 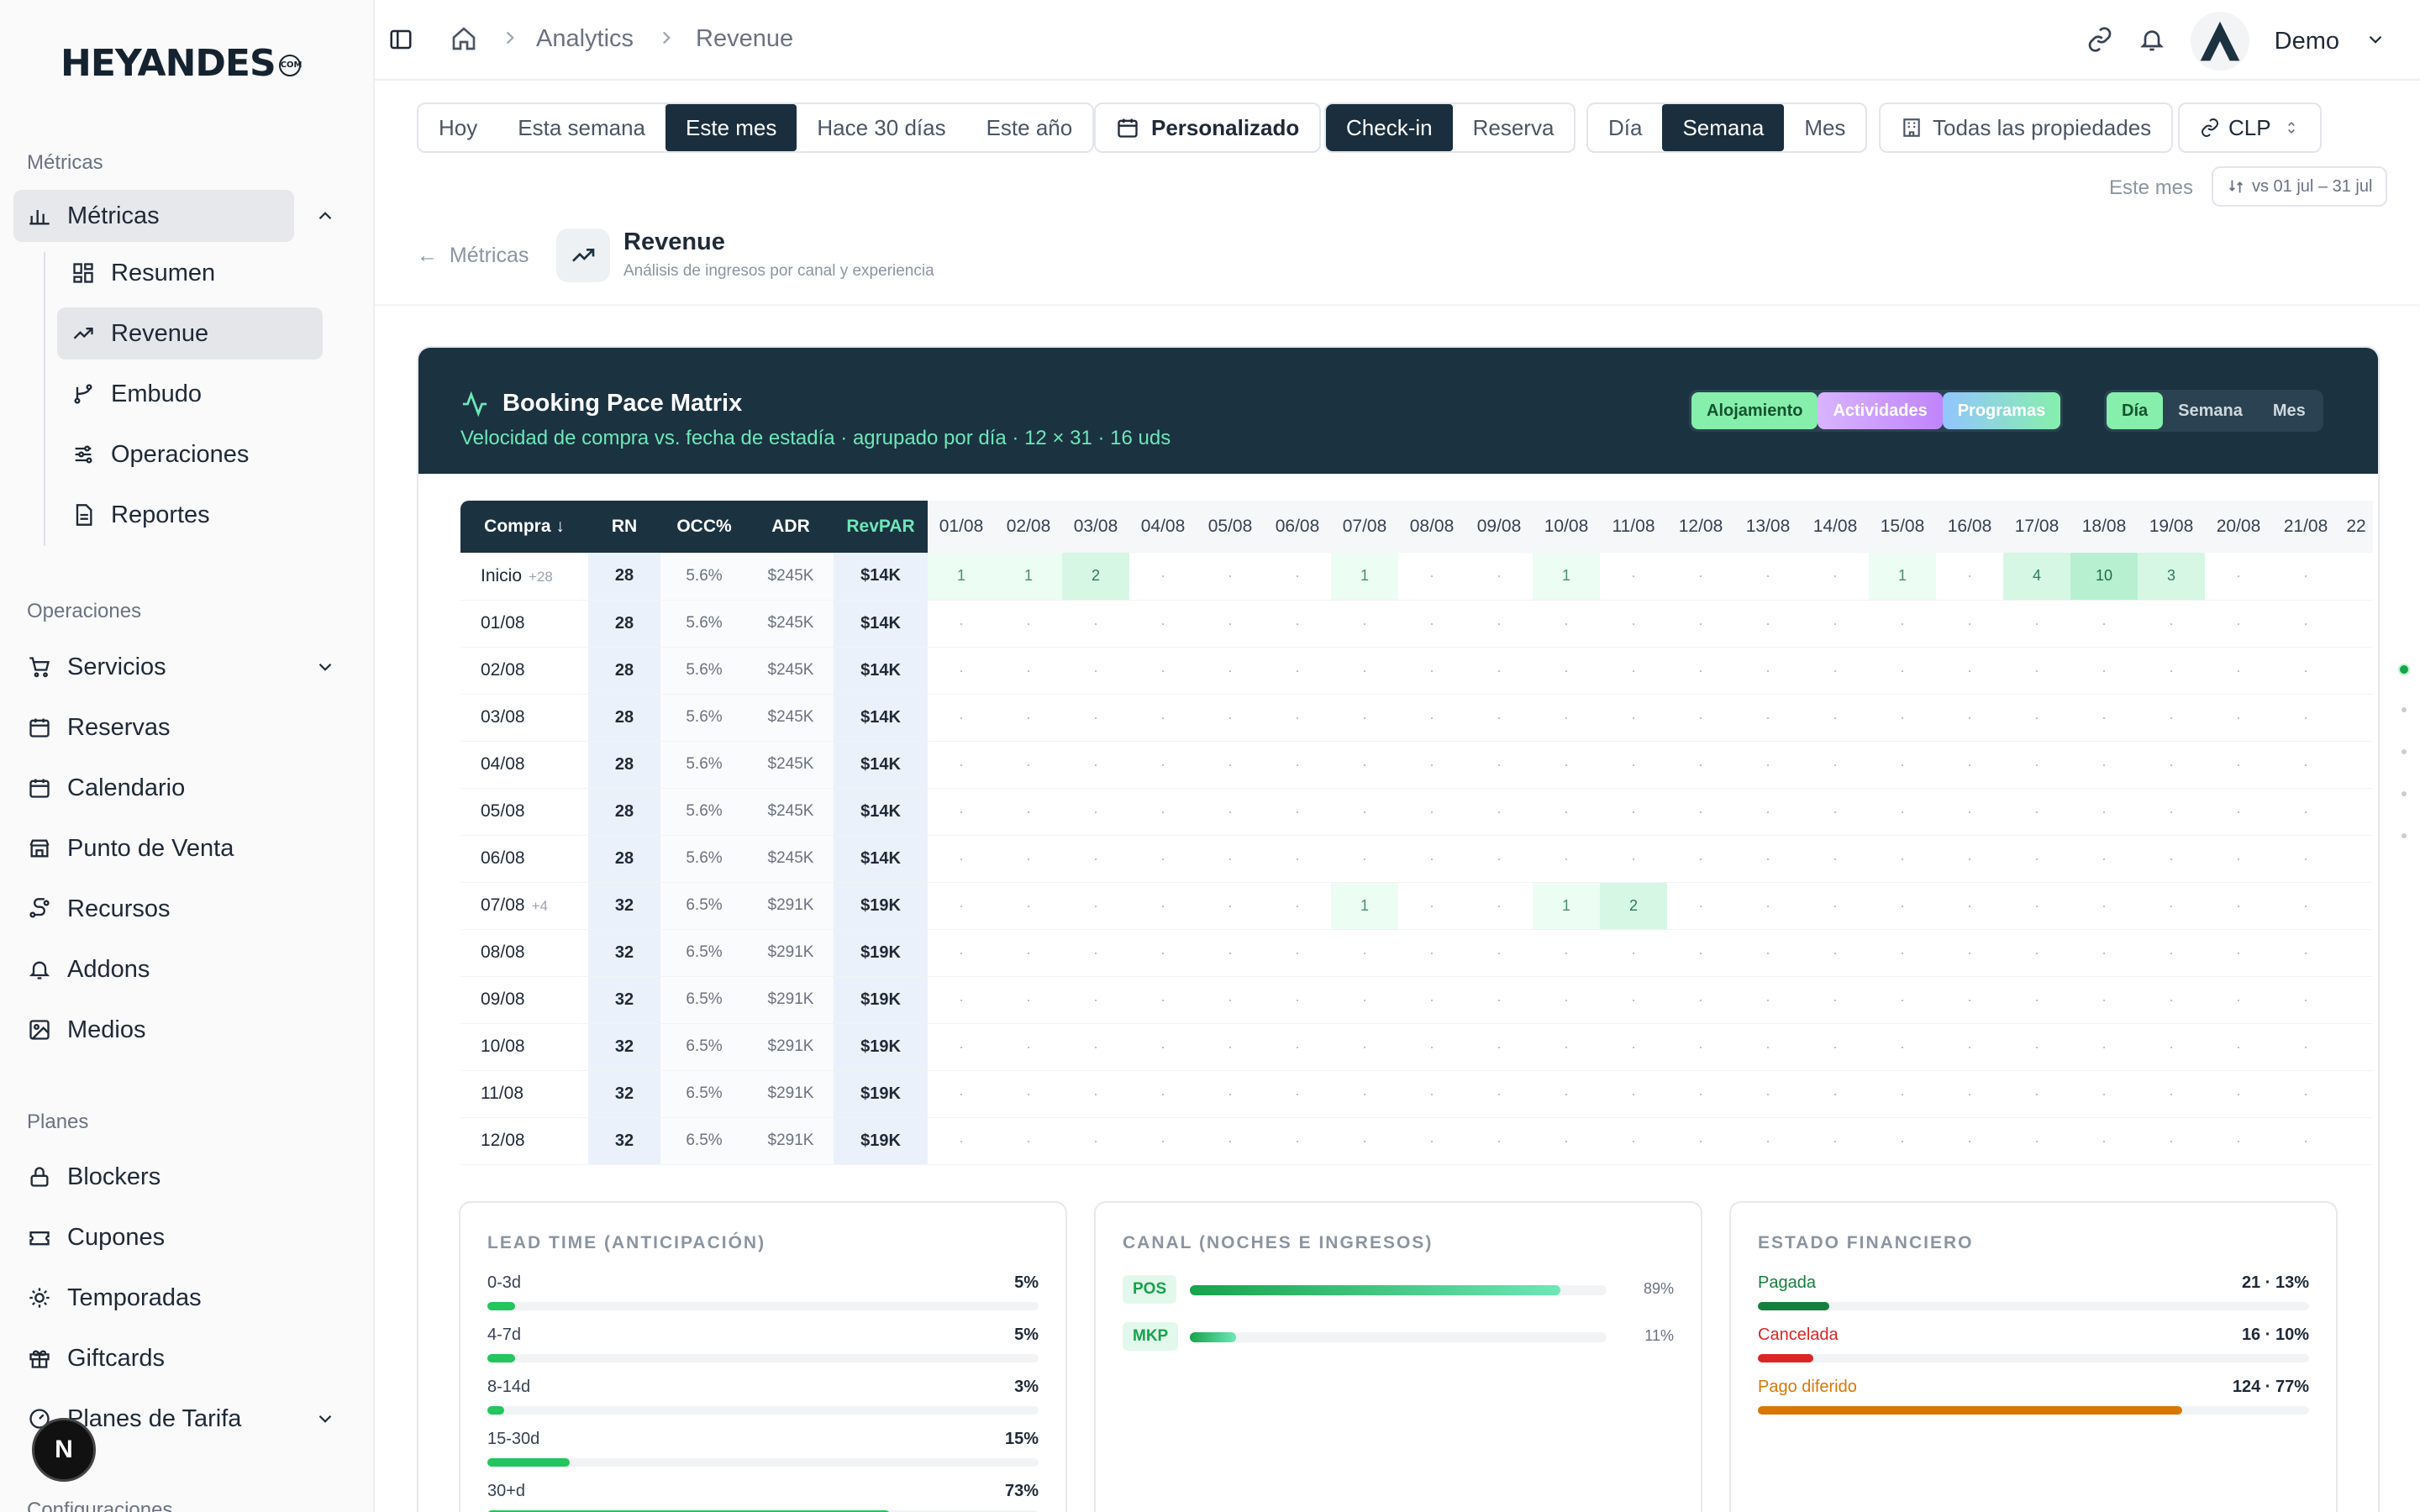 What do you see at coordinates (881, 127) in the screenshot?
I see `period-hace-30-dias: Hace 30 días` at bounding box center [881, 127].